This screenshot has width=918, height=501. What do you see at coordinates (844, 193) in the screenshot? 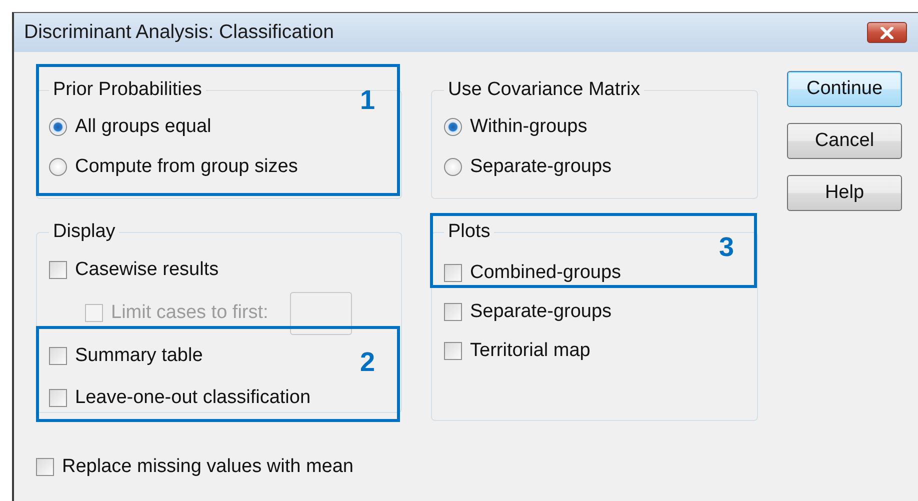
I see `dialog-button: Help` at bounding box center [844, 193].